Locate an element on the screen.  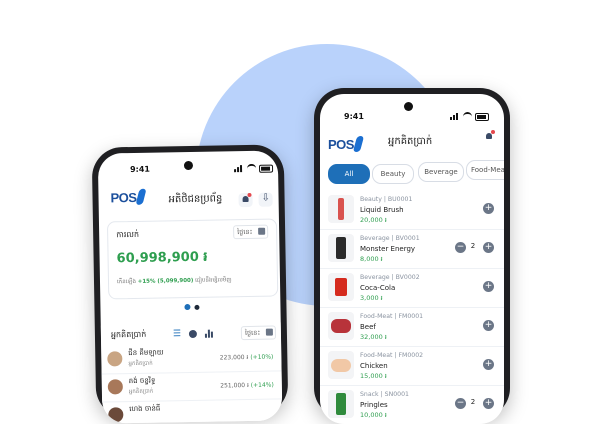
product-category: Beverage | BV0002 is located at coordinates (390, 277).